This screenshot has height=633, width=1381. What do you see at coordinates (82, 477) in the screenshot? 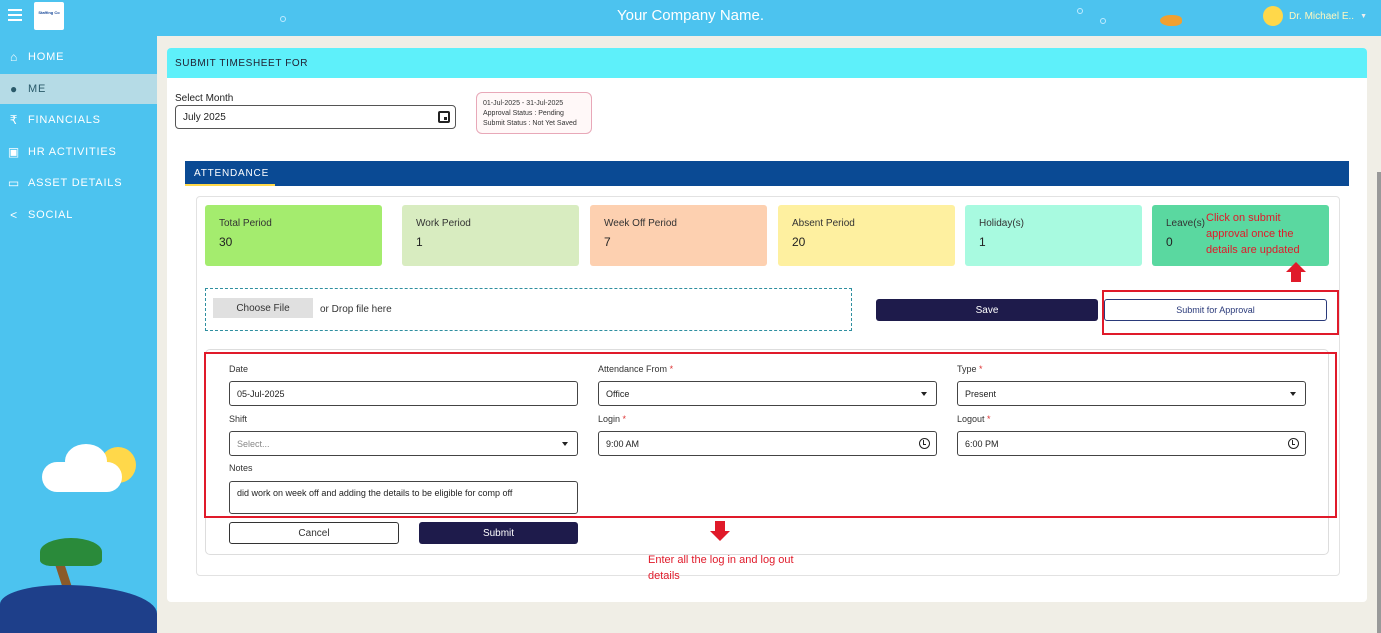
I see `cloud-decoration` at bounding box center [82, 477].